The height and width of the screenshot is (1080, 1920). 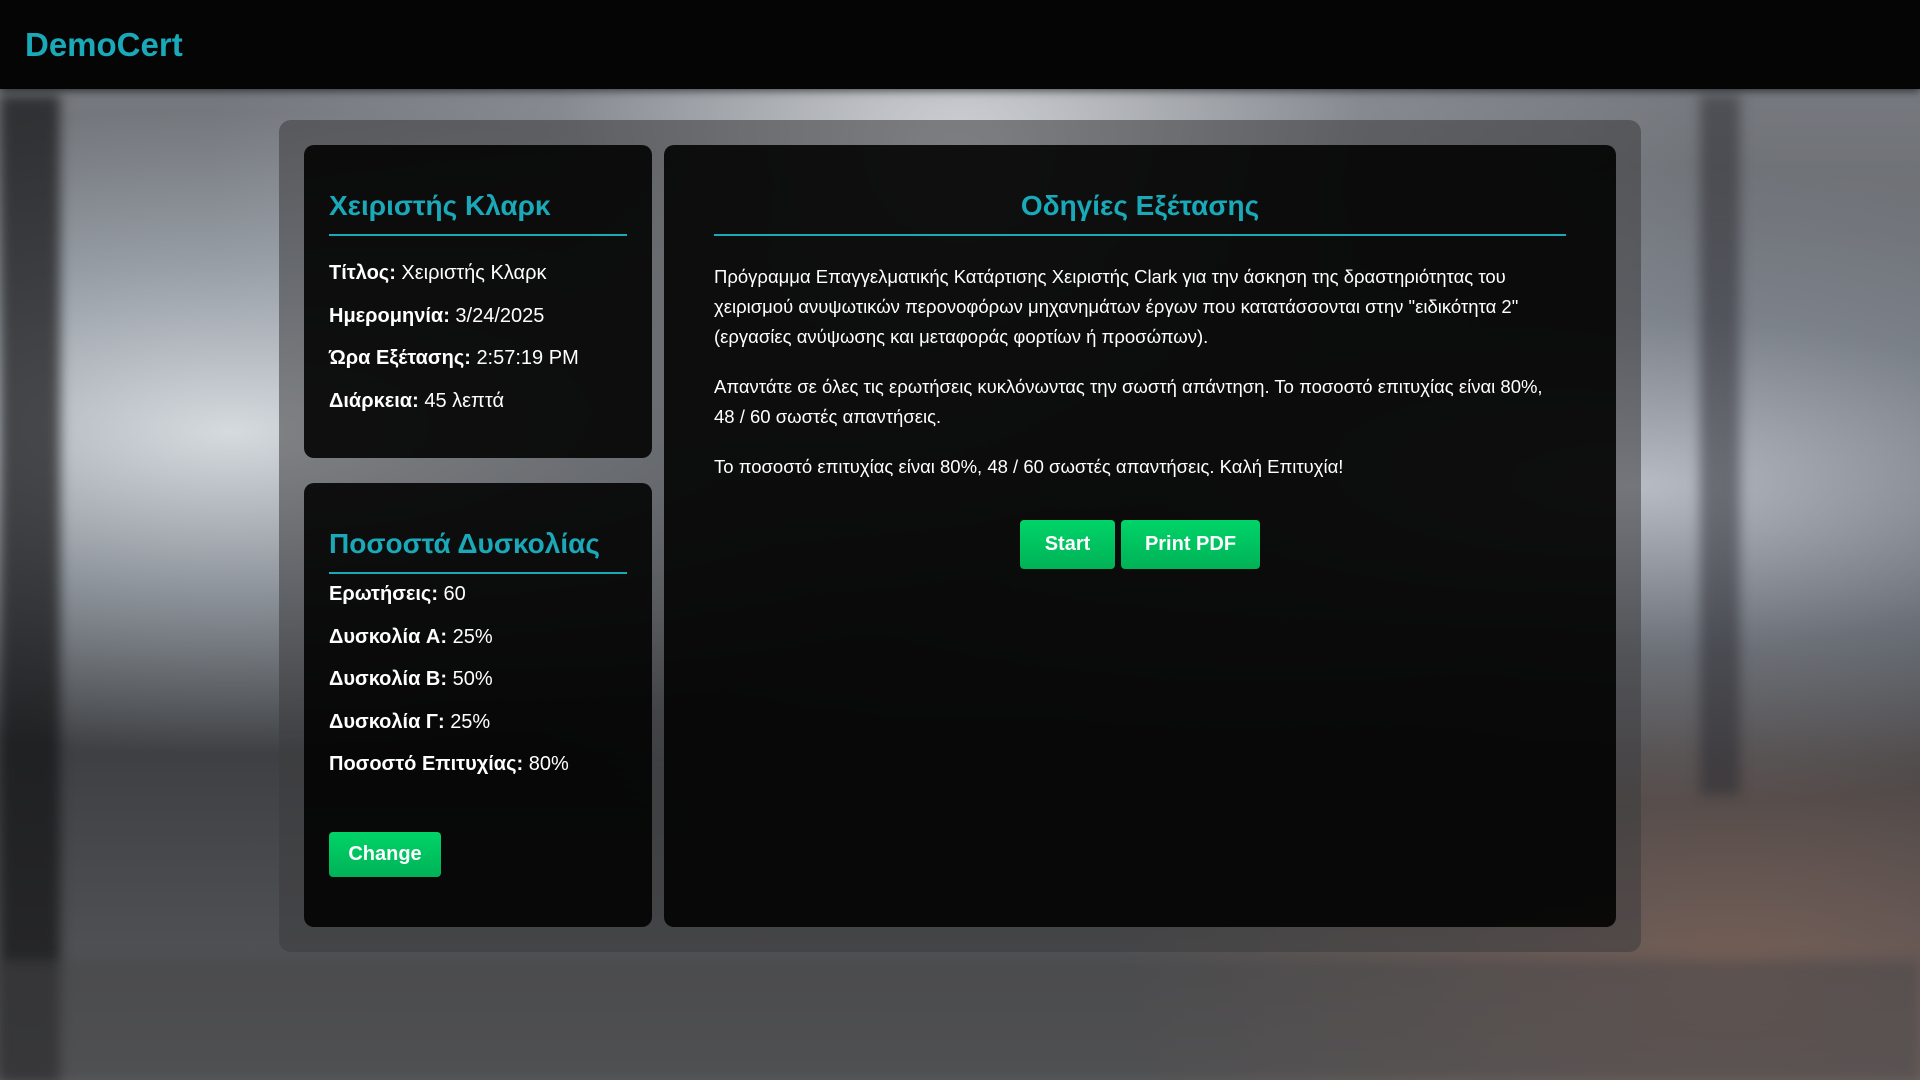 I want to click on info-label: Διάρκεια:, so click(x=374, y=400).